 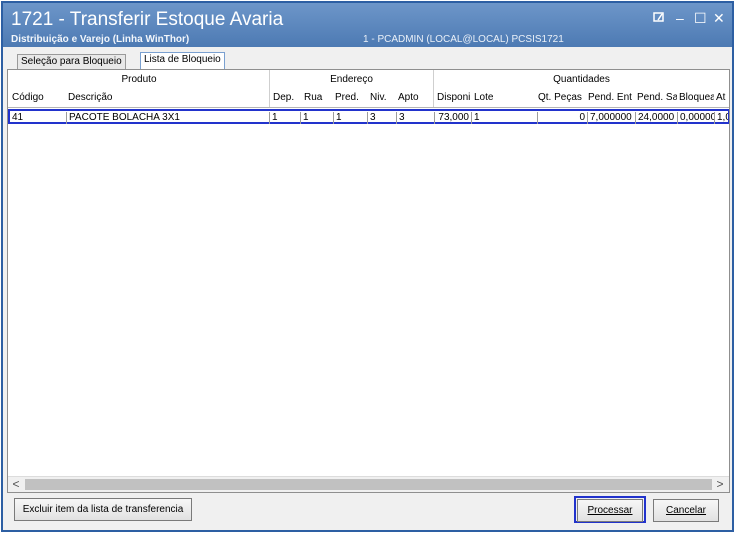 I want to click on col-header-dep: Dep., so click(x=286, y=98).